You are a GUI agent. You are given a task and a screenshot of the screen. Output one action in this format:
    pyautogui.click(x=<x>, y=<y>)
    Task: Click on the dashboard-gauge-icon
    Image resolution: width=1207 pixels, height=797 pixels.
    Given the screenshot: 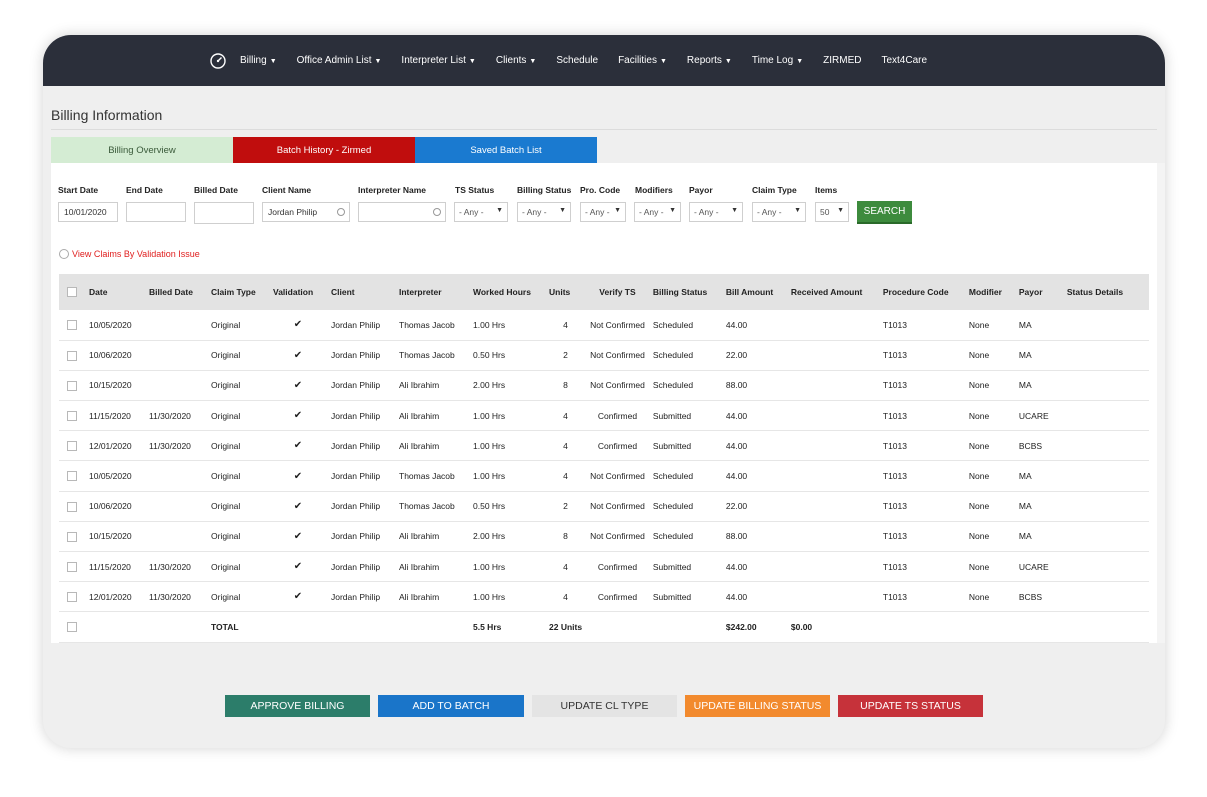 What is the action you would take?
    pyautogui.click(x=218, y=61)
    